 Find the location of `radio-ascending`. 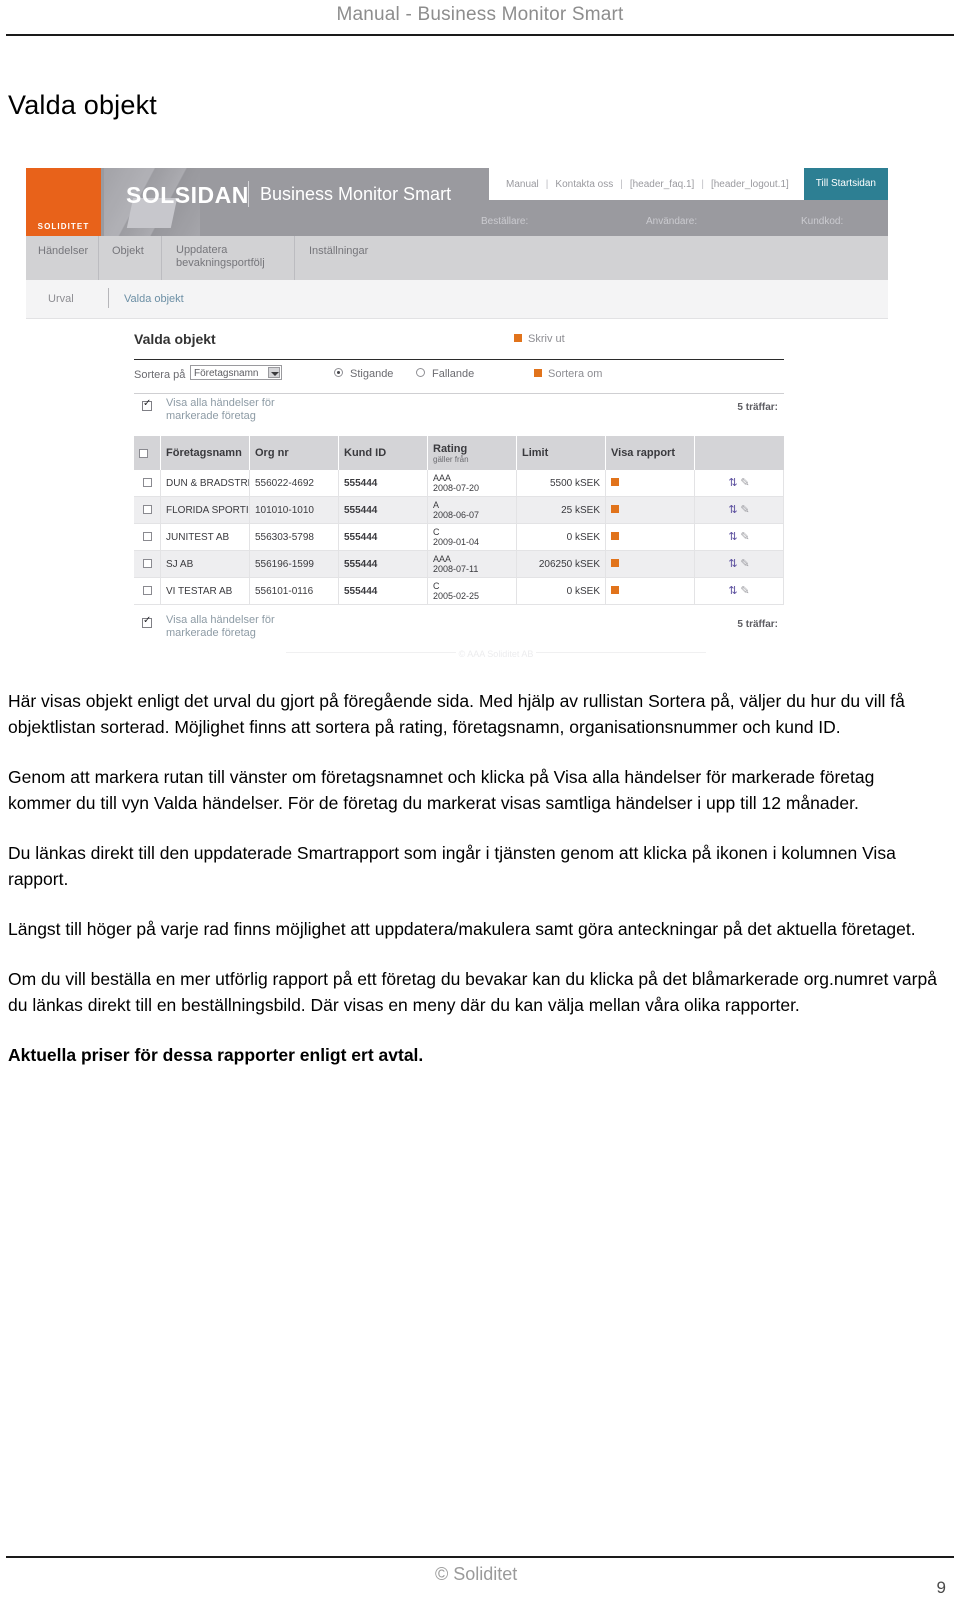

radio-ascending is located at coordinates (338, 372).